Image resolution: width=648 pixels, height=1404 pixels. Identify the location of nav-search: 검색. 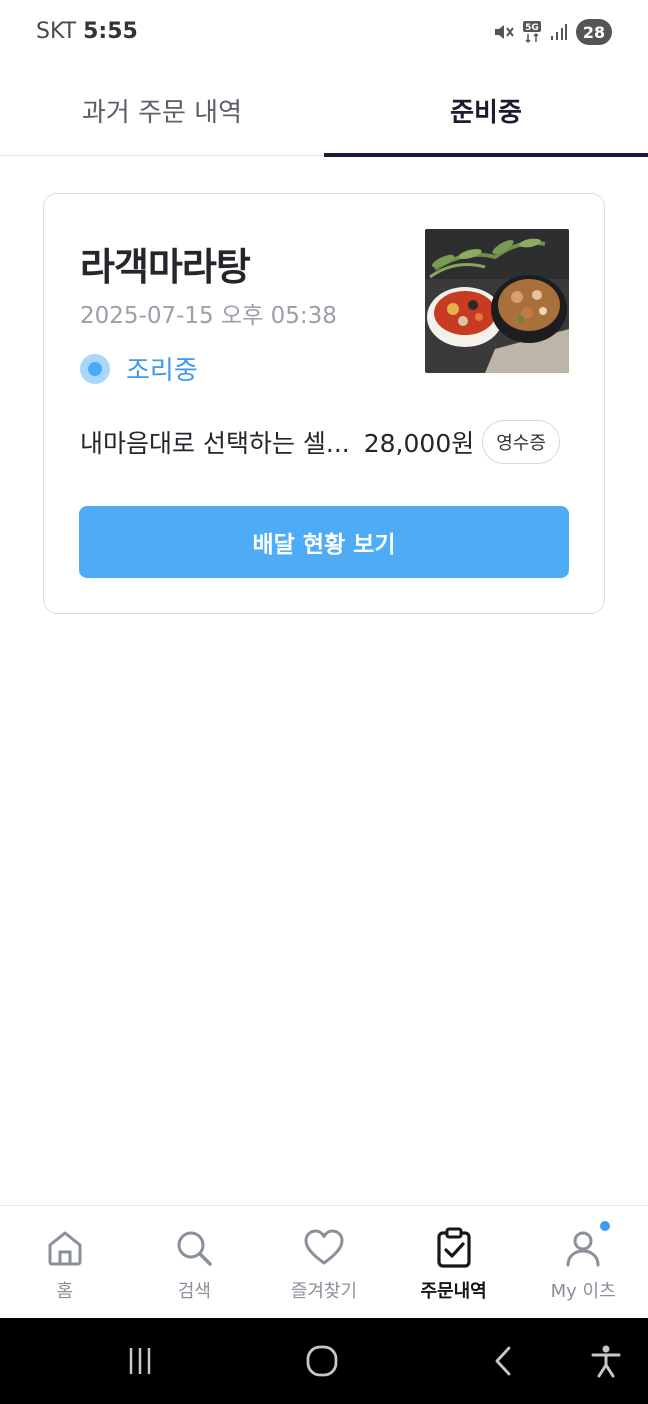
(195, 1262).